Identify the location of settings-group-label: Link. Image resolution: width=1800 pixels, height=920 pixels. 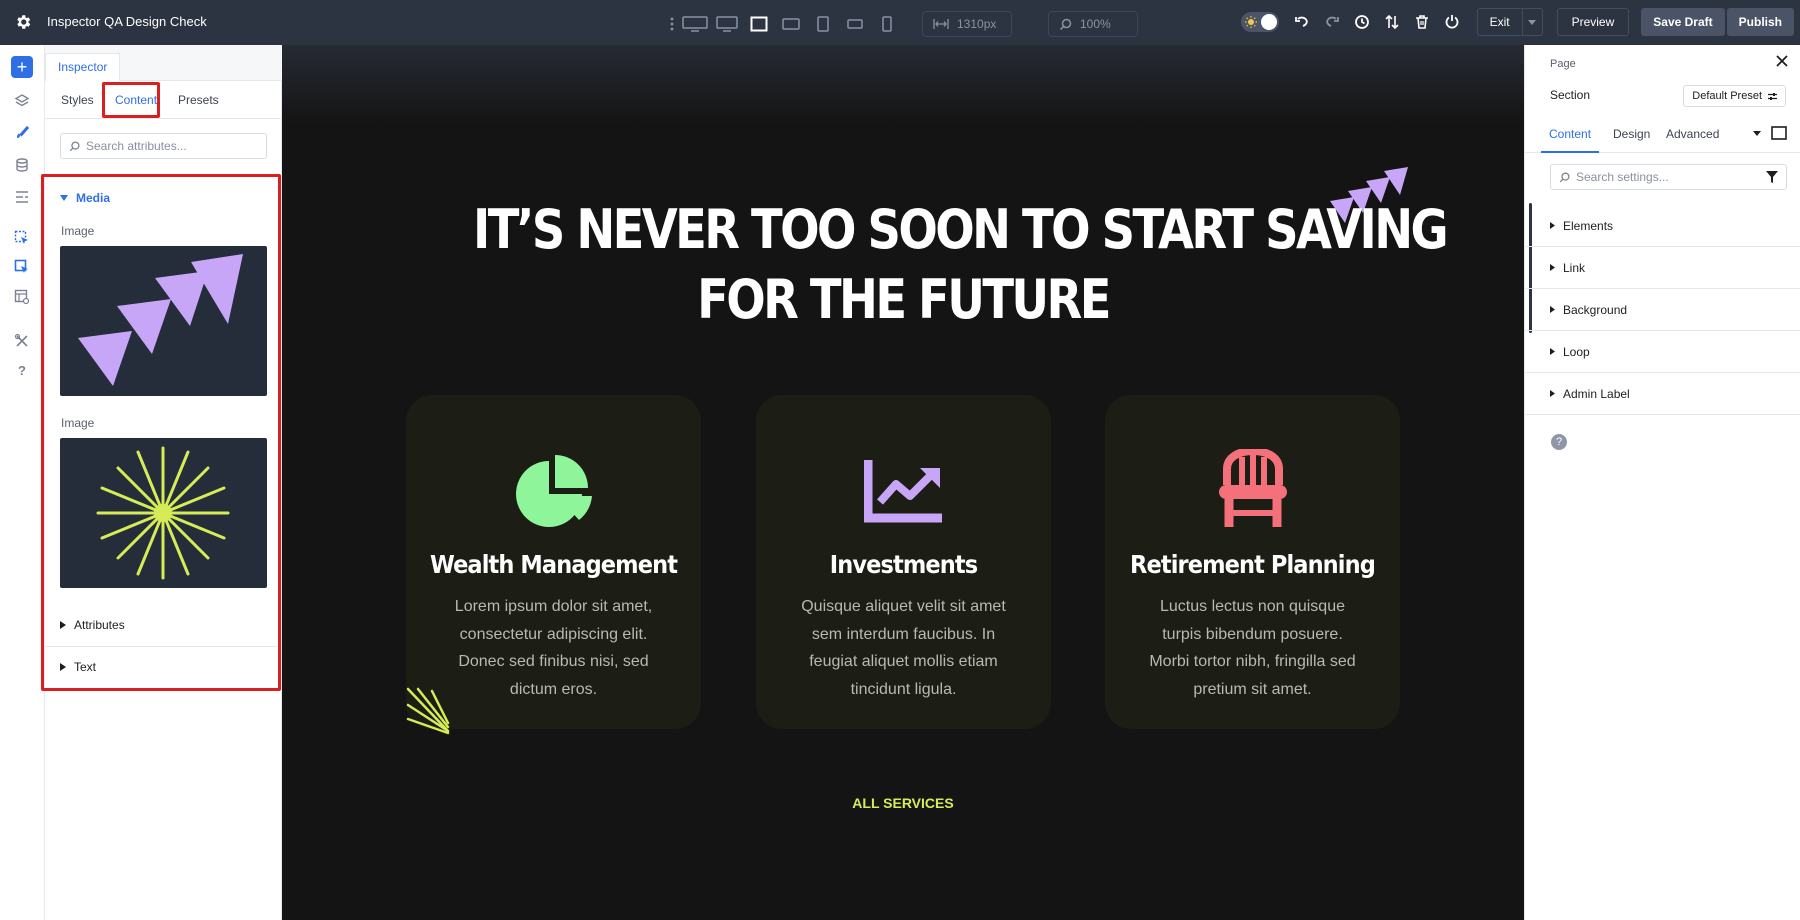
(1574, 267).